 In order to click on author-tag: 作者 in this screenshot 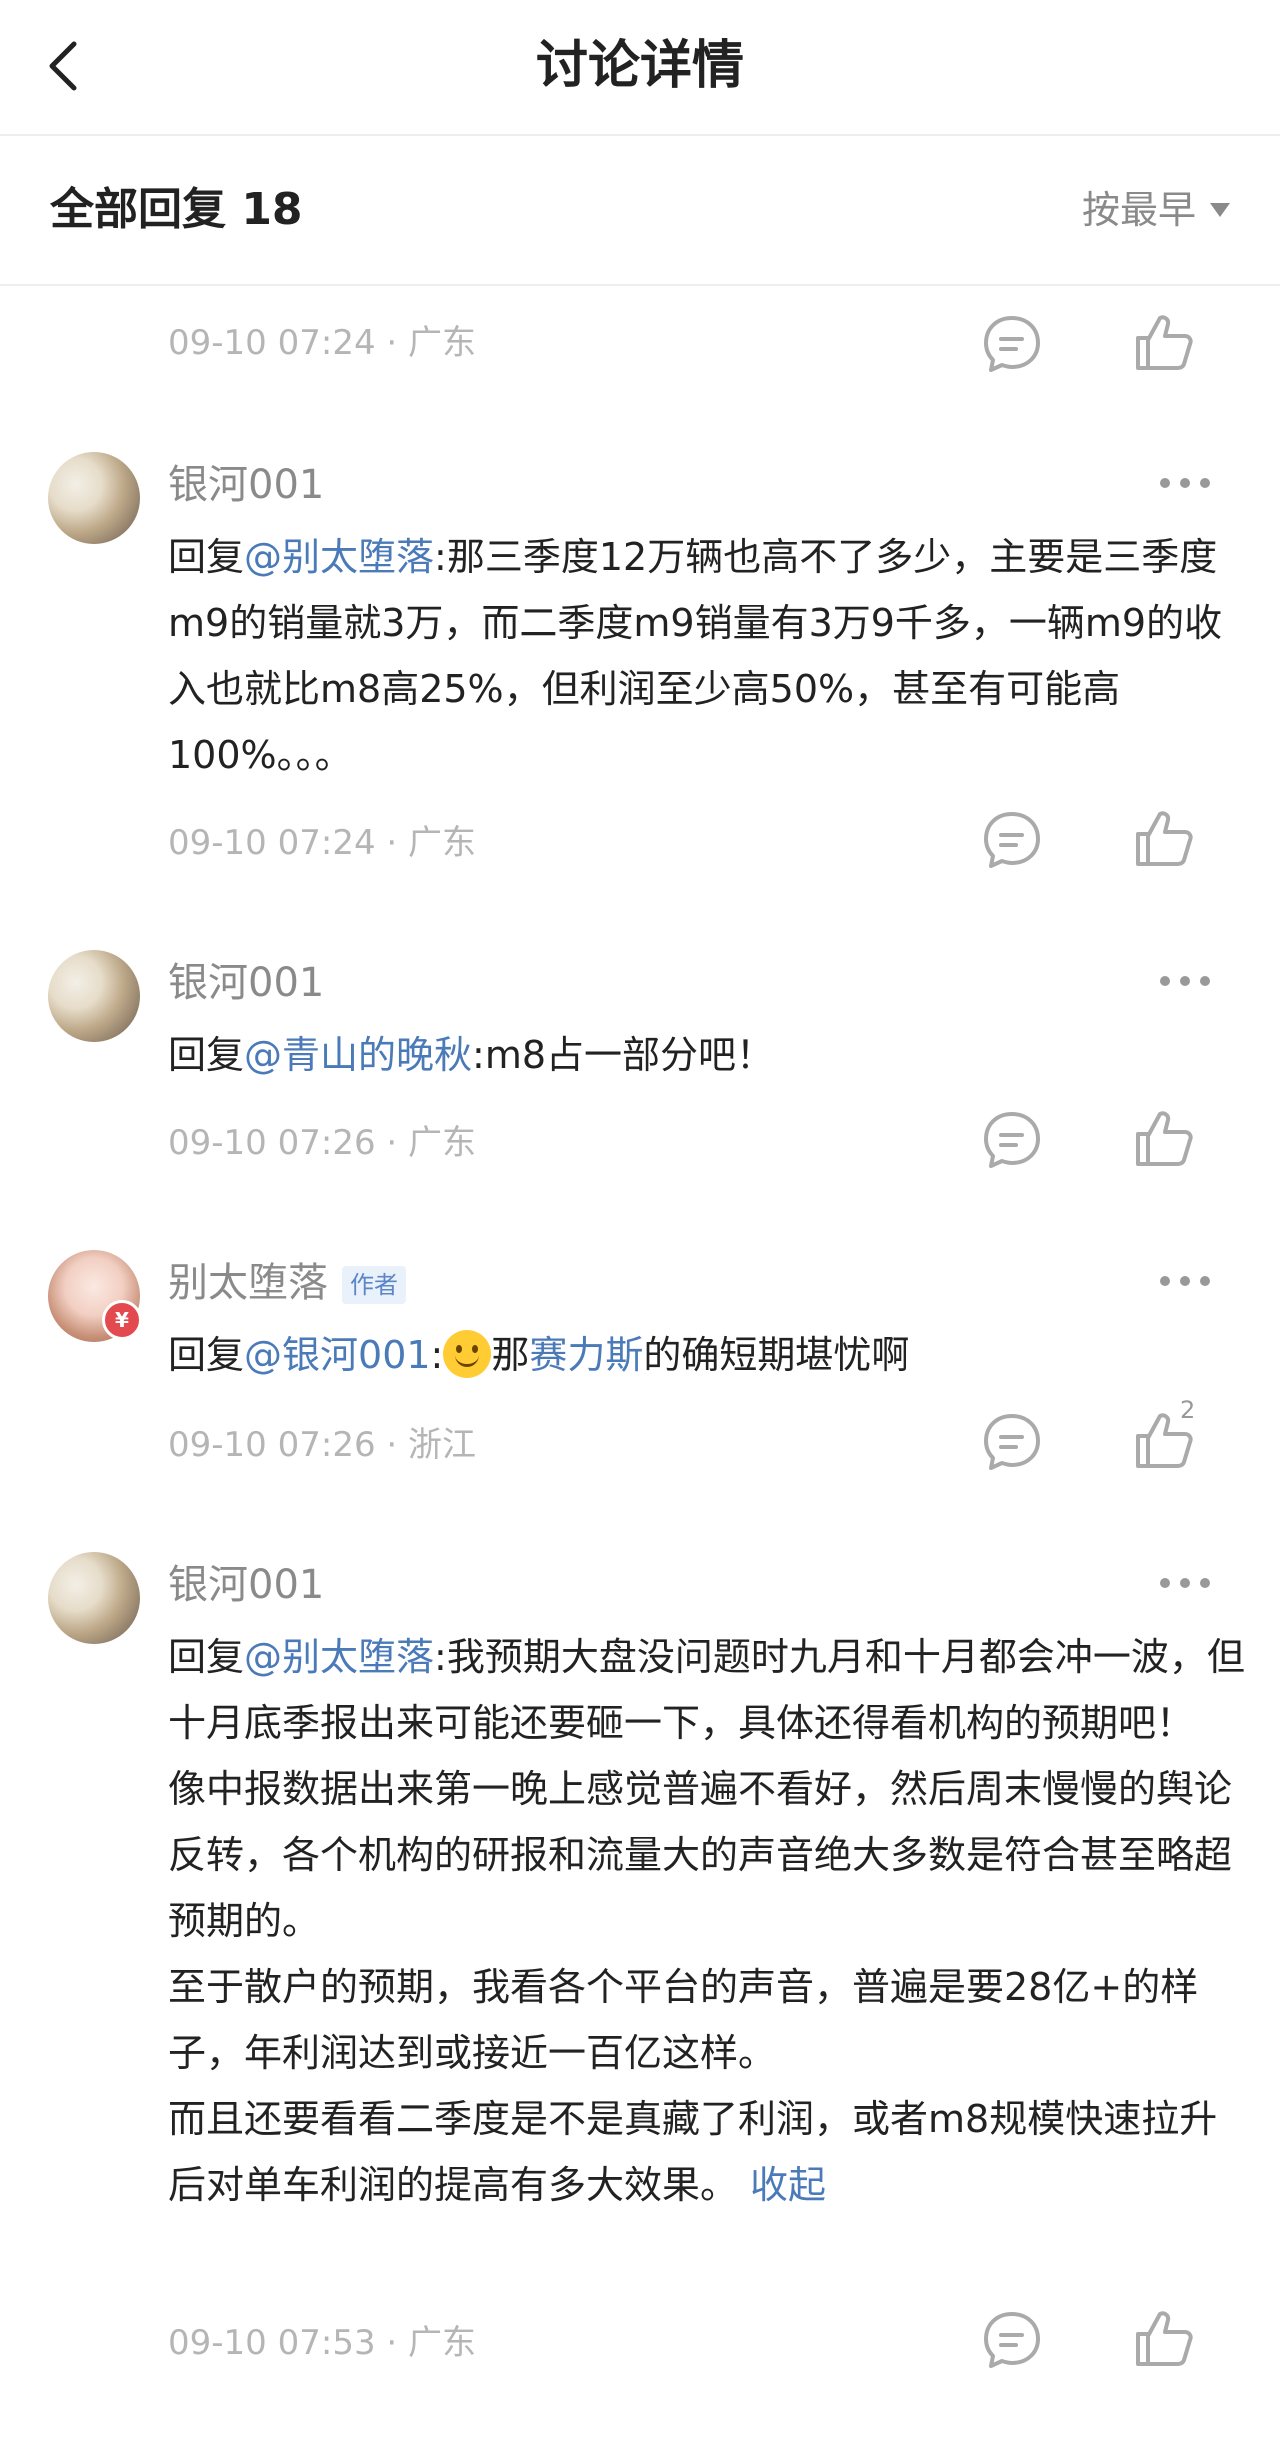, I will do `click(374, 1285)`.